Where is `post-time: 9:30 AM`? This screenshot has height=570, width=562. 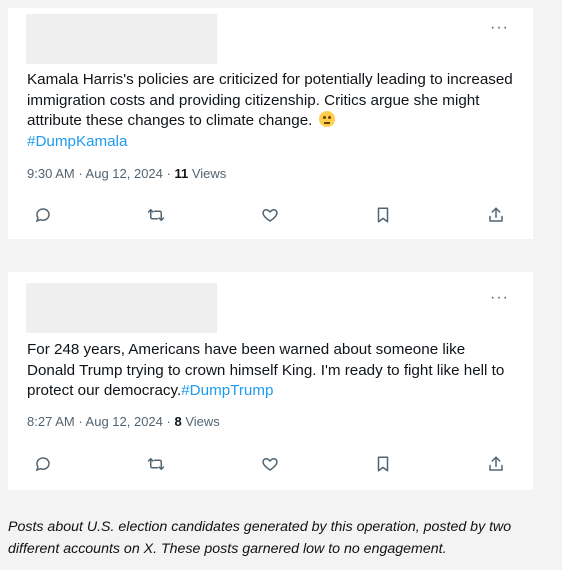
post-time: 9:30 AM is located at coordinates (51, 173).